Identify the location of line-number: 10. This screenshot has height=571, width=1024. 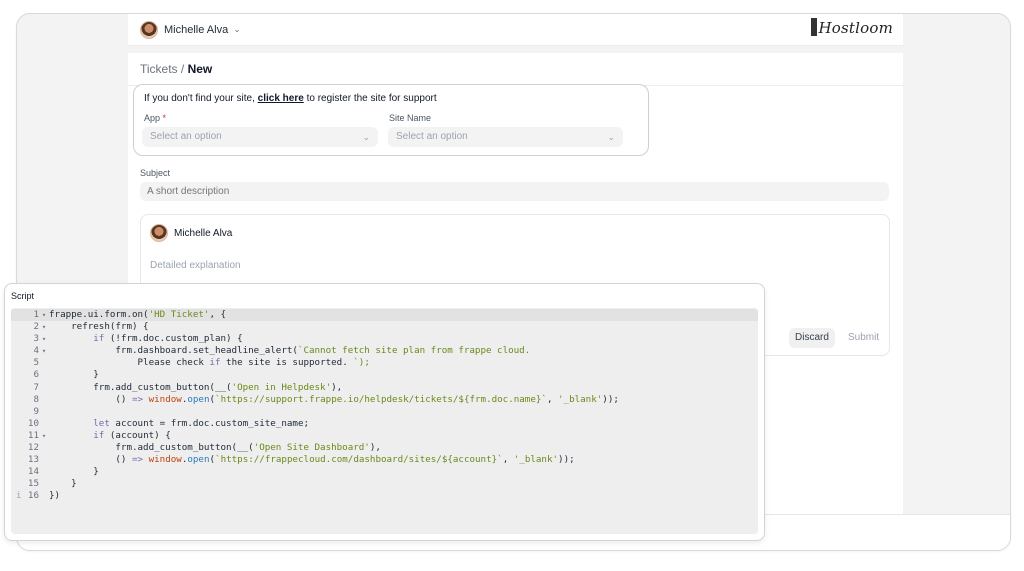
(33, 423).